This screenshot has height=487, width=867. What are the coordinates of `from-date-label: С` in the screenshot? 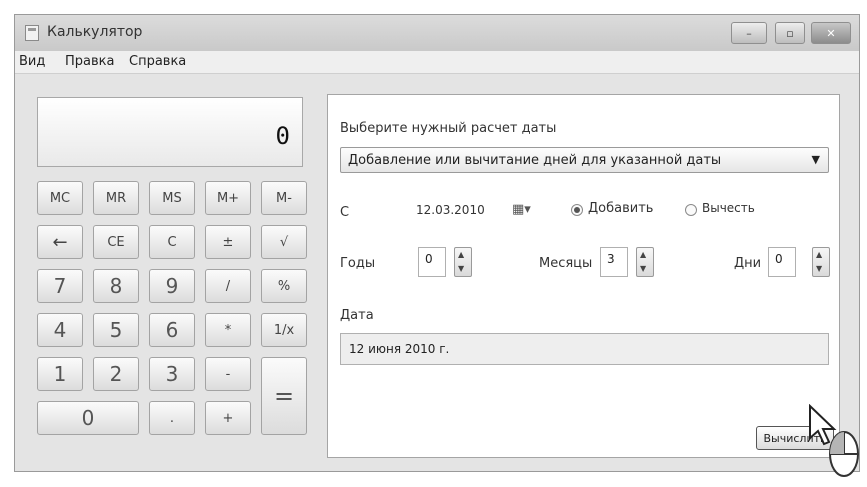 It's located at (345, 212).